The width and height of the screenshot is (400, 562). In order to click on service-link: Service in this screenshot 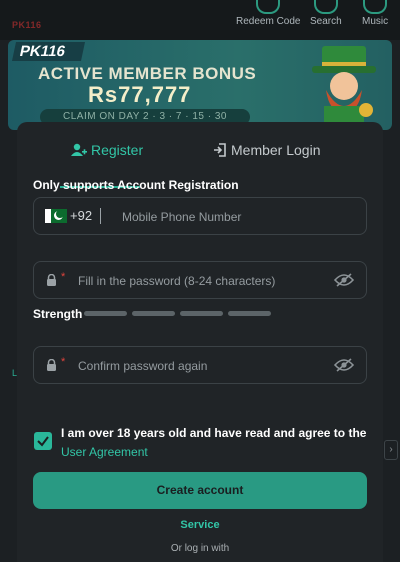, I will do `click(200, 525)`.